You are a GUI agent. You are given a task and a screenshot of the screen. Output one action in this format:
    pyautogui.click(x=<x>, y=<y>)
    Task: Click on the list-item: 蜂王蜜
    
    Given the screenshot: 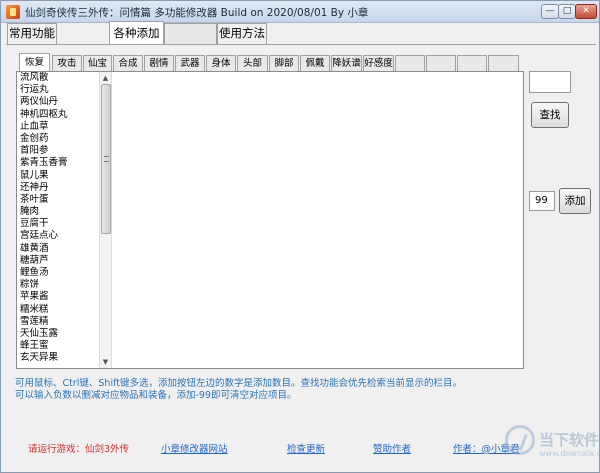 What is the action you would take?
    pyautogui.click(x=58, y=346)
    